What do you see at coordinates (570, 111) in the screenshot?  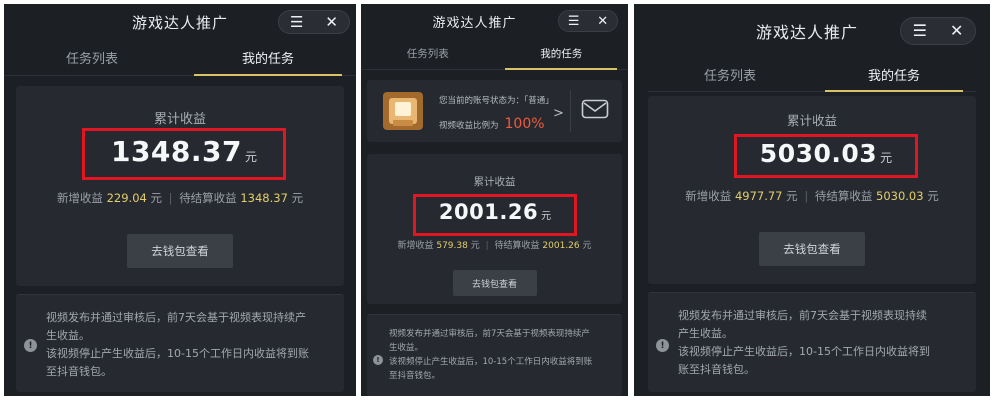 I see `divider` at bounding box center [570, 111].